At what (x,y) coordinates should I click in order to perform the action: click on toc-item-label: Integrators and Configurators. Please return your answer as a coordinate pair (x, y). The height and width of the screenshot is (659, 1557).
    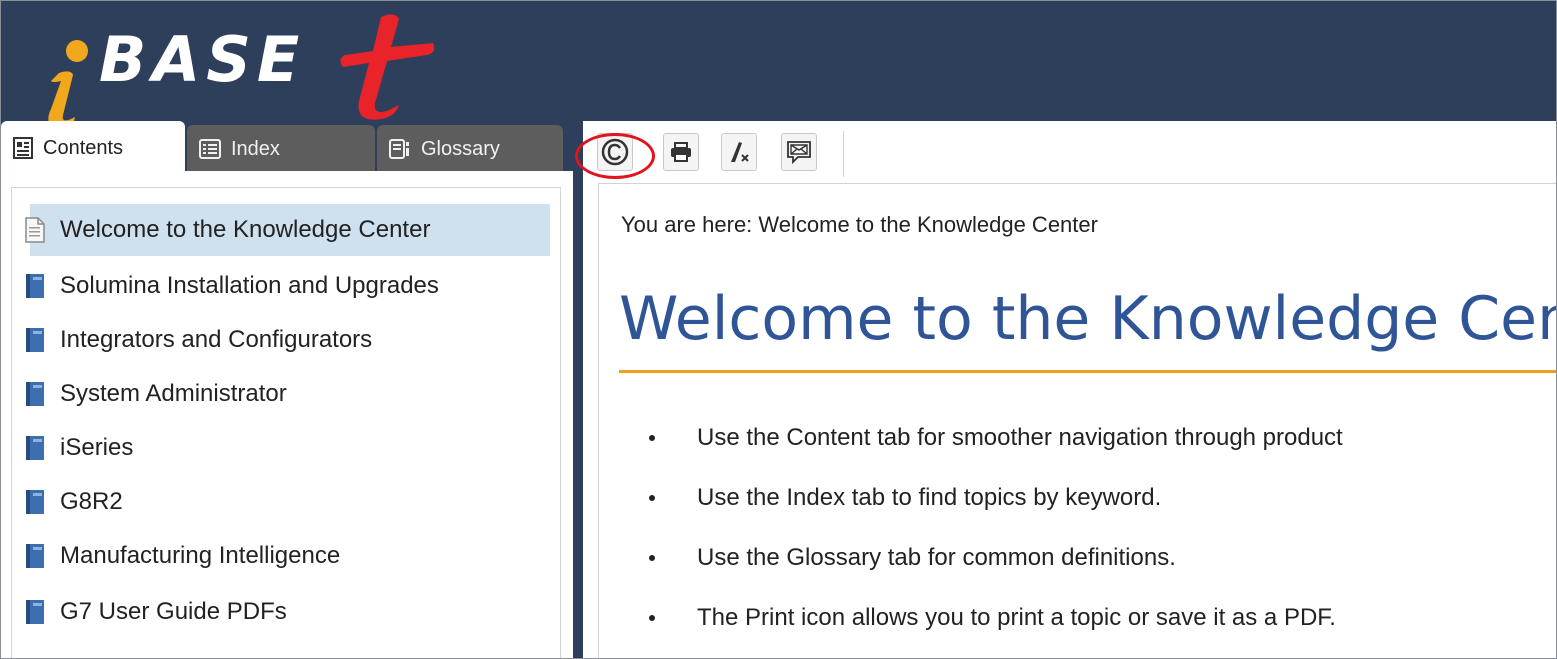
    Looking at the image, I should click on (216, 339).